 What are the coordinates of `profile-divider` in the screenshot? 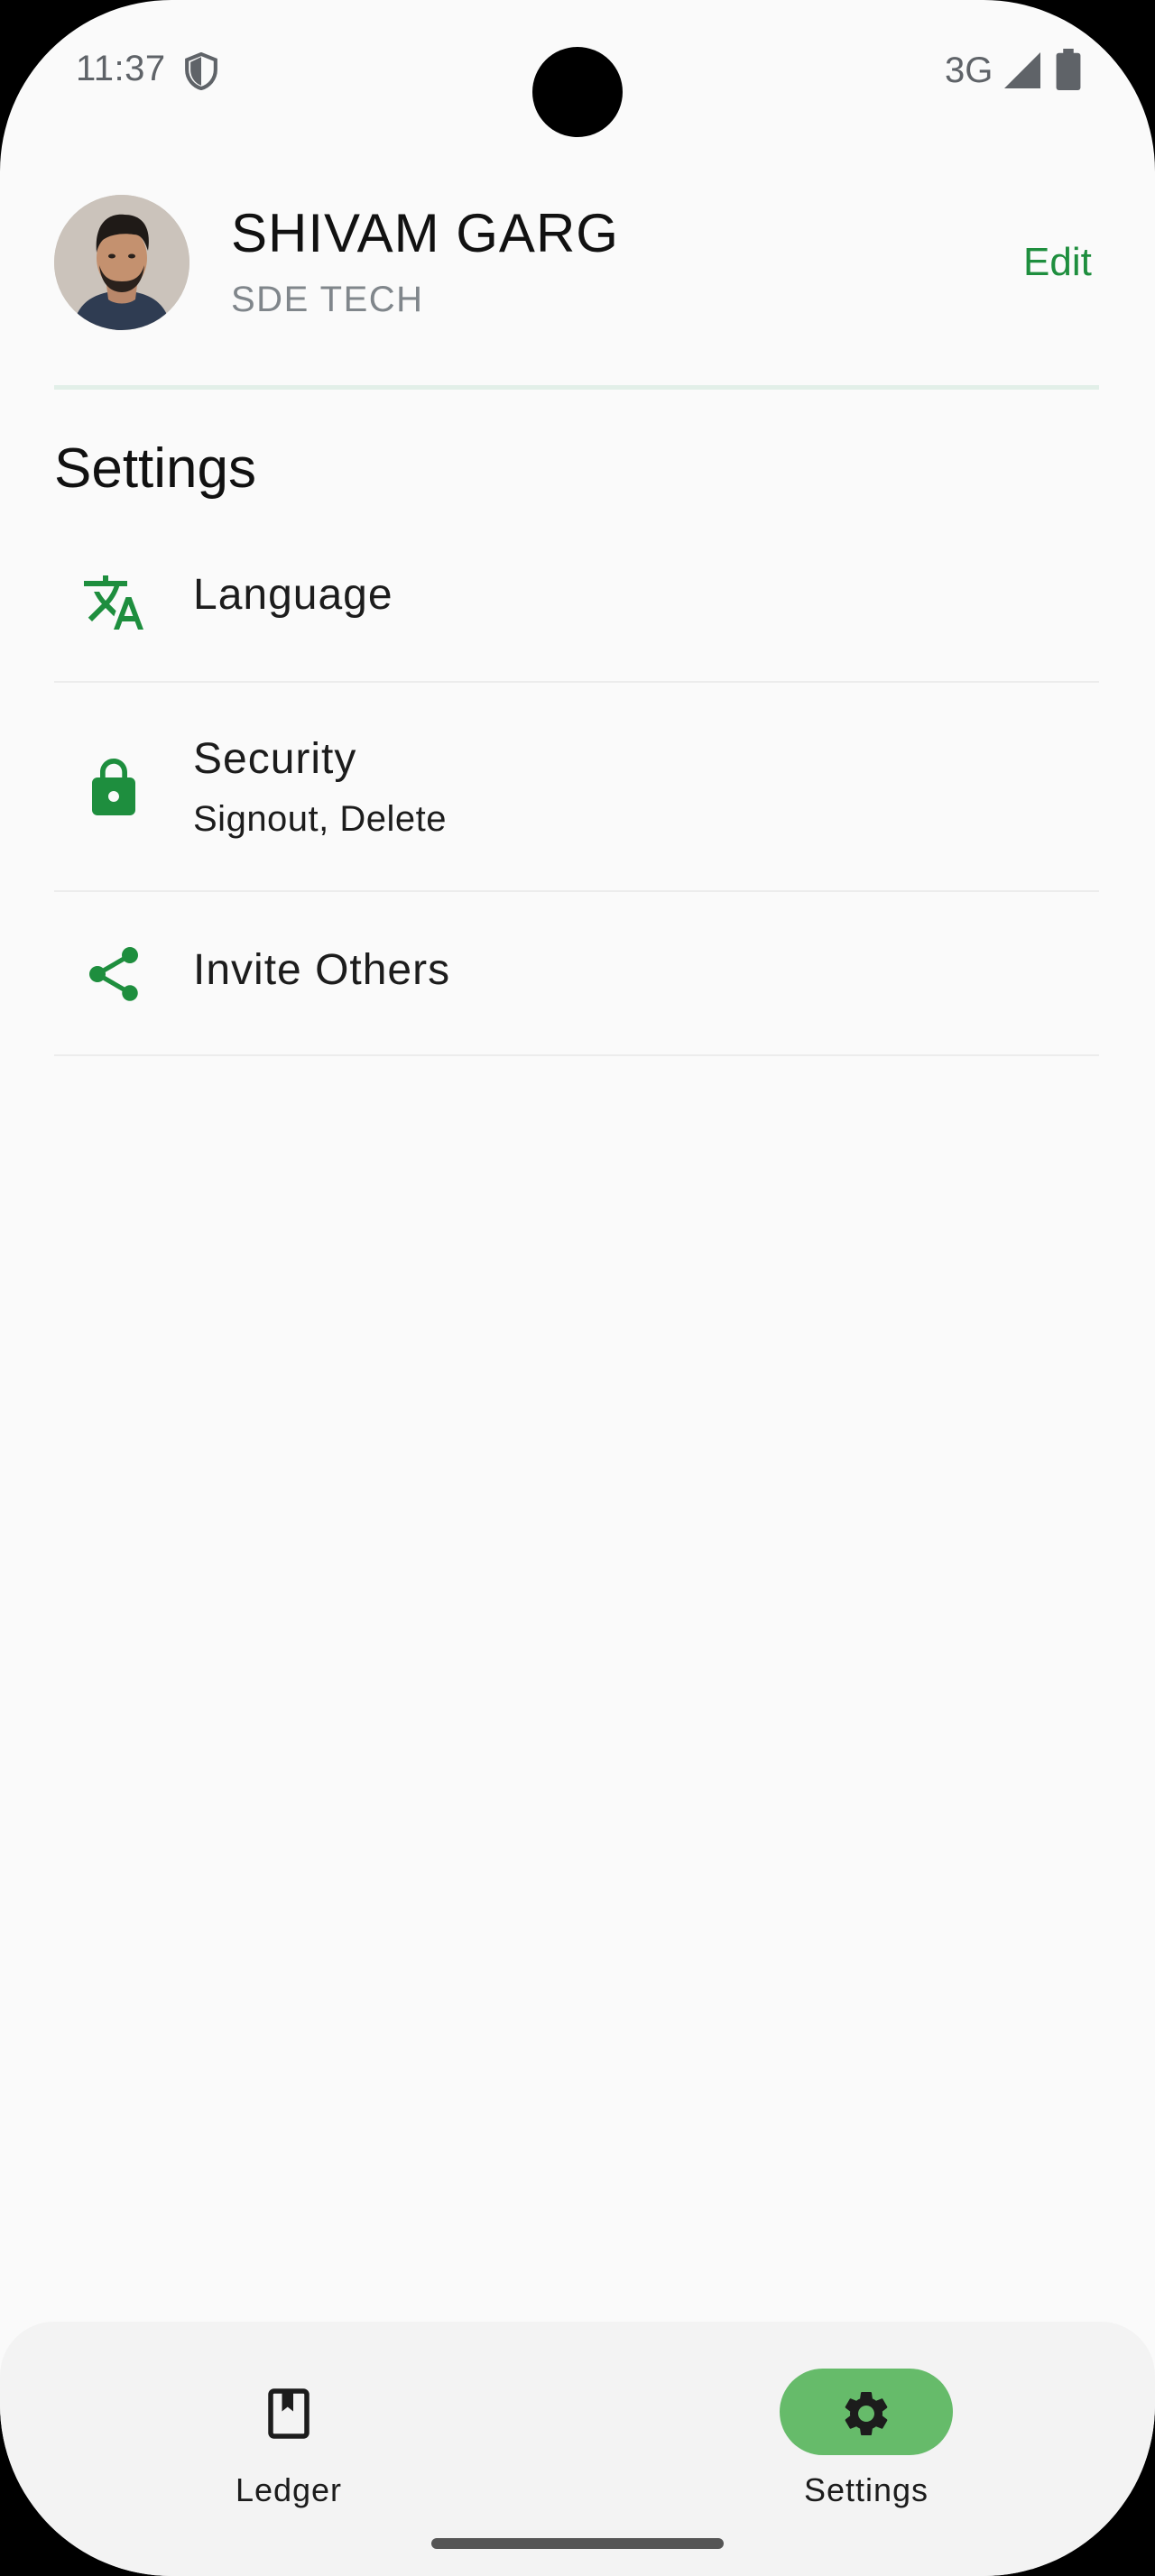 It's located at (576, 387).